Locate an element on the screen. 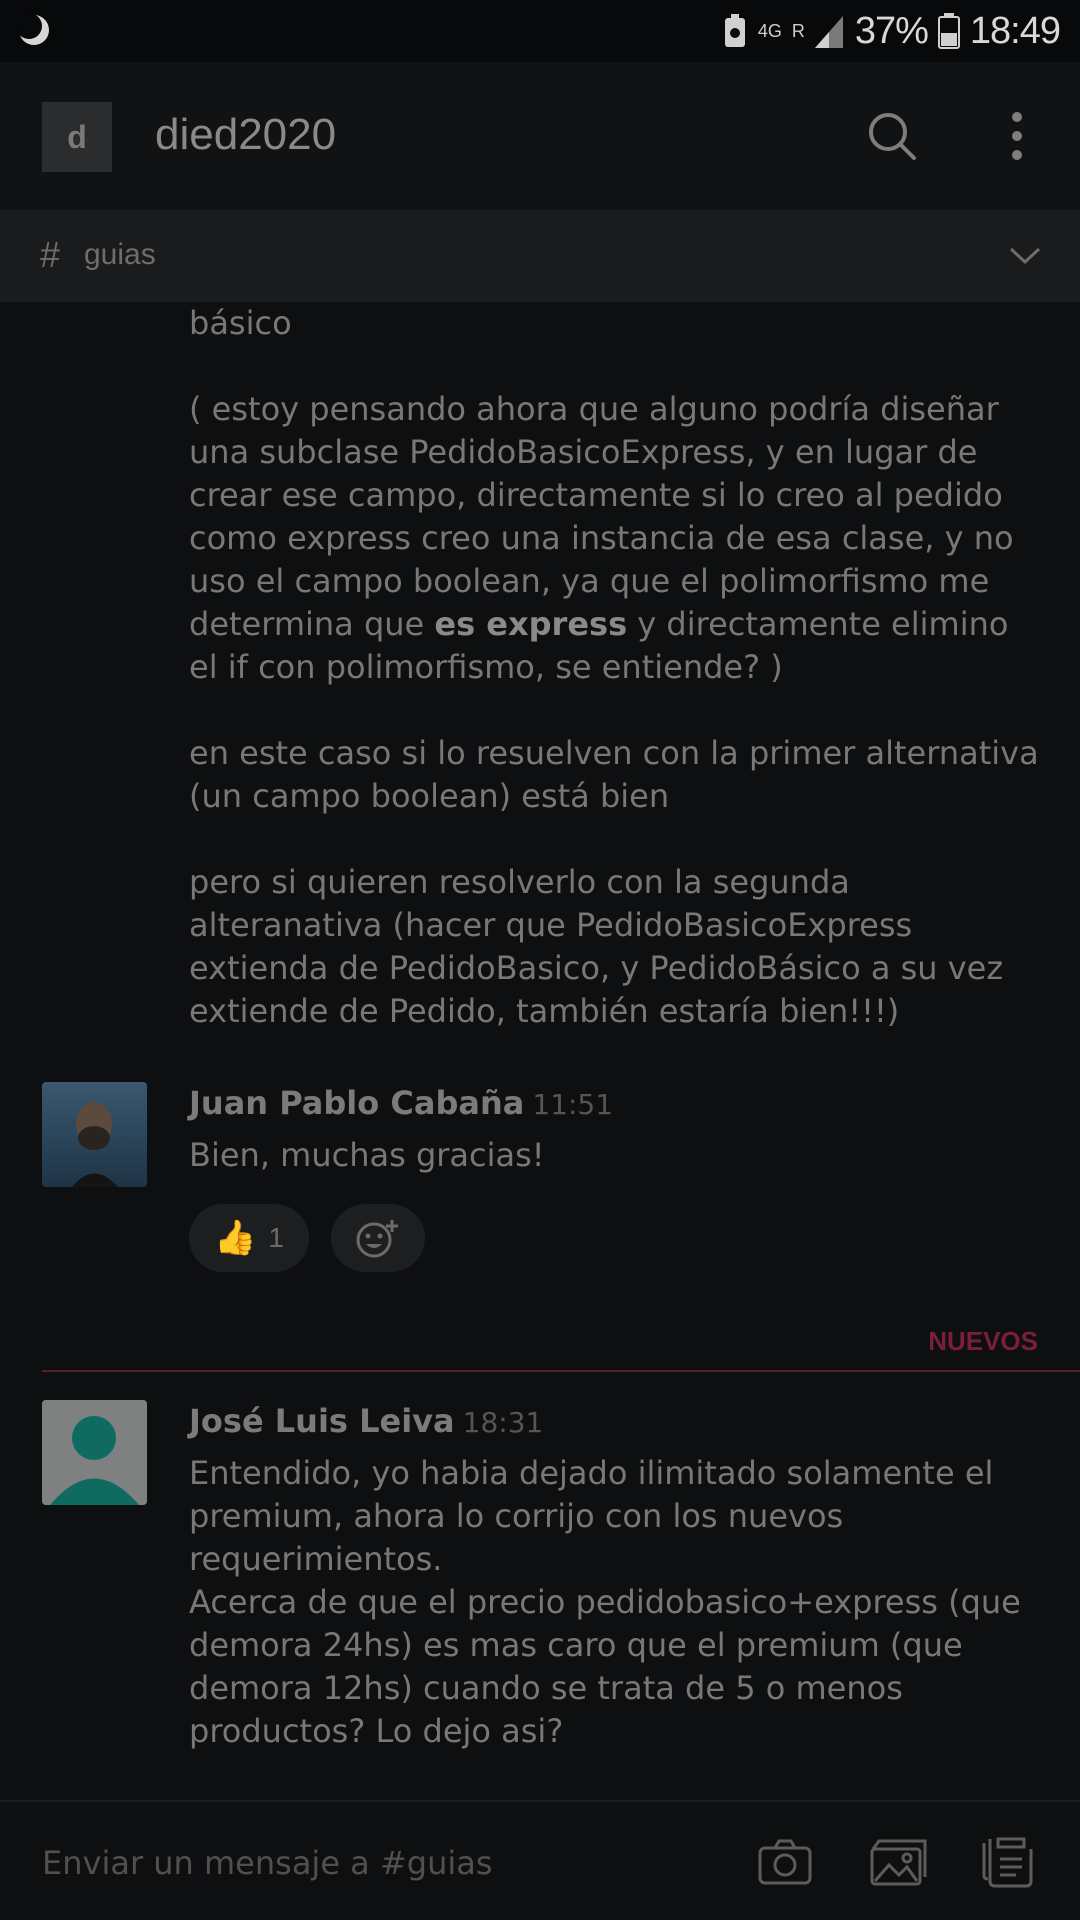 The height and width of the screenshot is (1920, 1080). camera-icon is located at coordinates (785, 1862).